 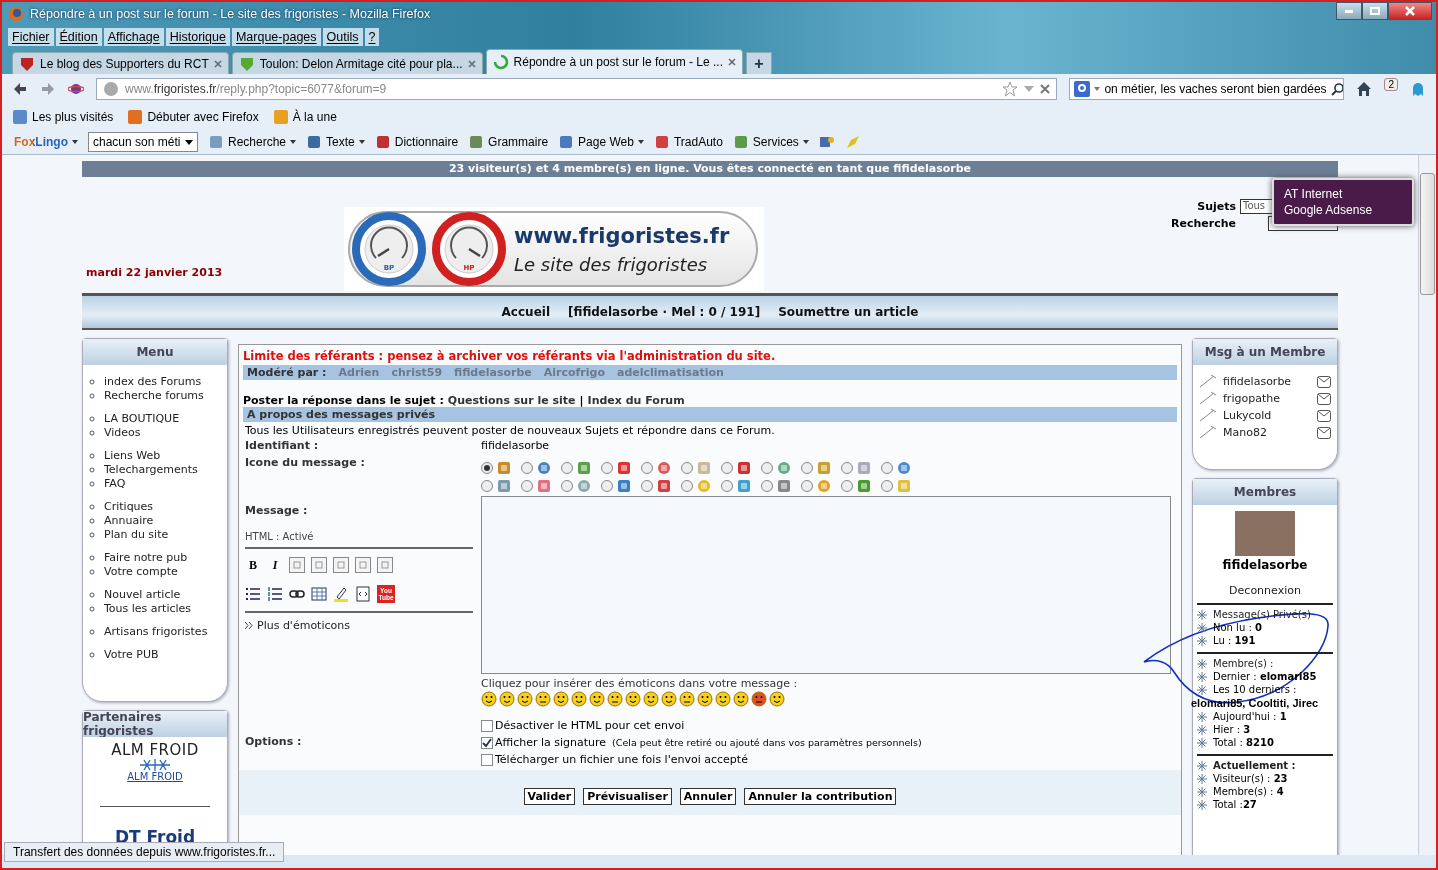 I want to click on browser-tab: Le blog des Supporters du RCT, so click(x=120, y=63).